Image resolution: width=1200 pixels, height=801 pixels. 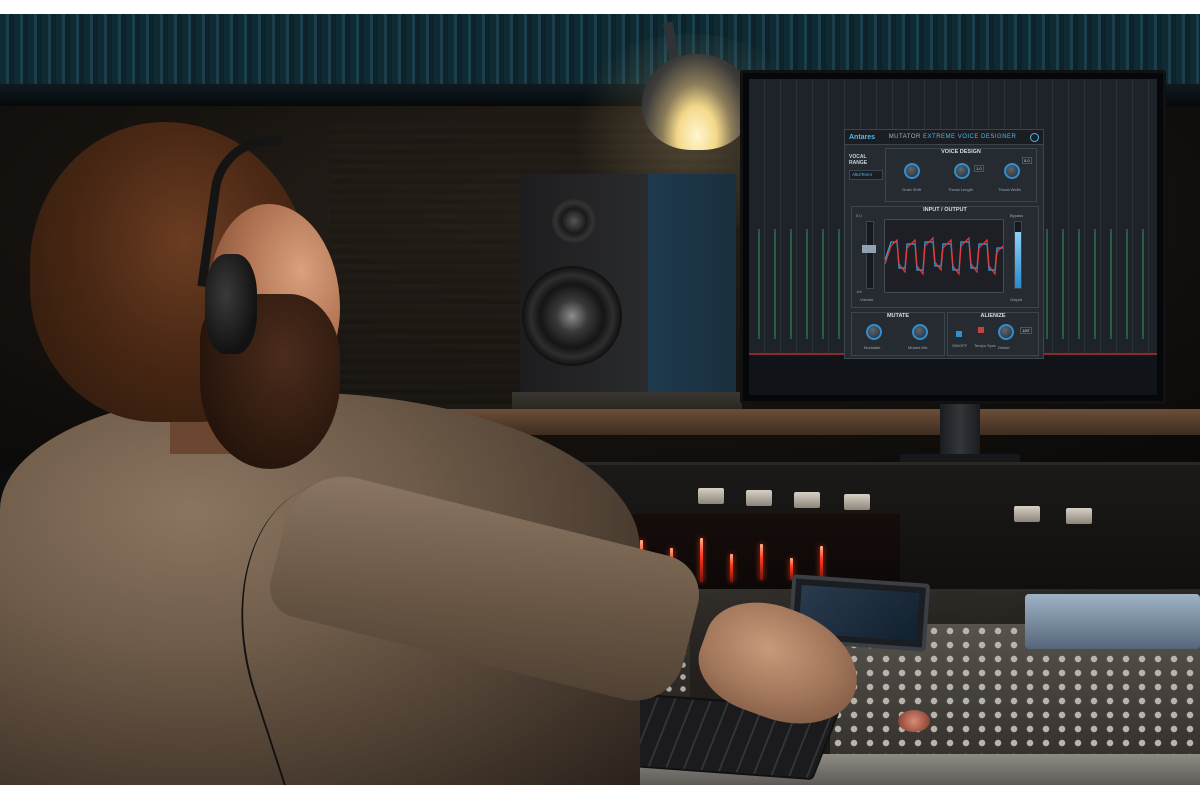 I want to click on mutant-mix-knob, so click(x=920, y=332).